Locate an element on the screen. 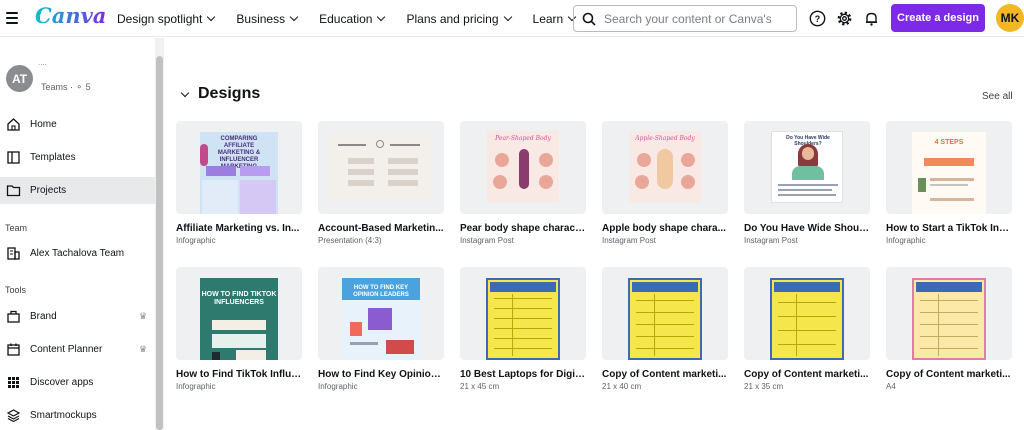 The width and height of the screenshot is (1024, 430). design-type: Instagram Post is located at coordinates (629, 240).